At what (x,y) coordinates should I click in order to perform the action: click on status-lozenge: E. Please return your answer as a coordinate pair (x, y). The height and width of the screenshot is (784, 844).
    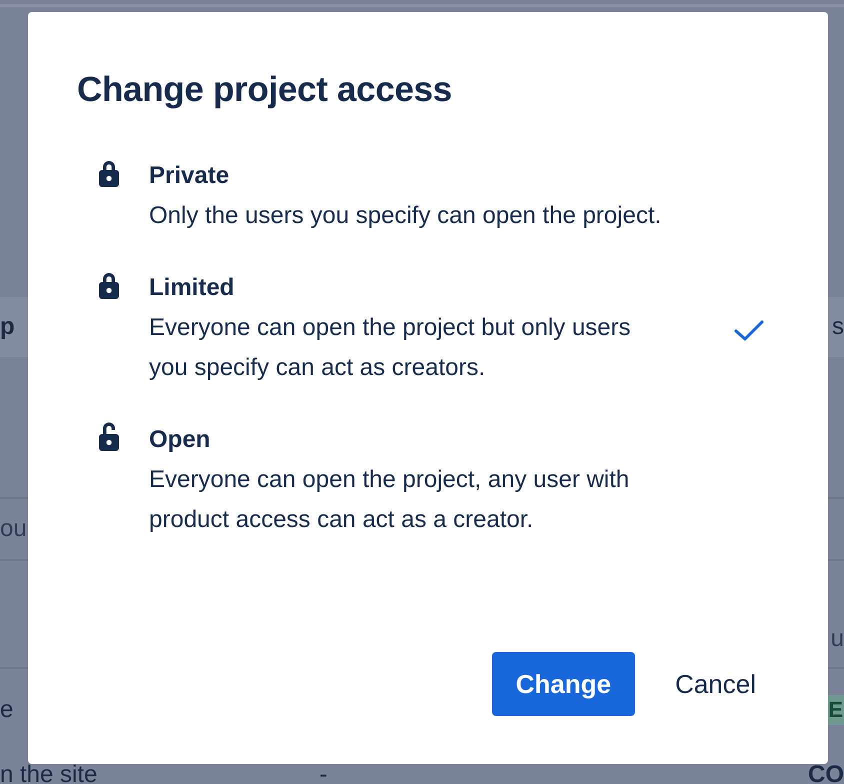
    Looking at the image, I should click on (835, 710).